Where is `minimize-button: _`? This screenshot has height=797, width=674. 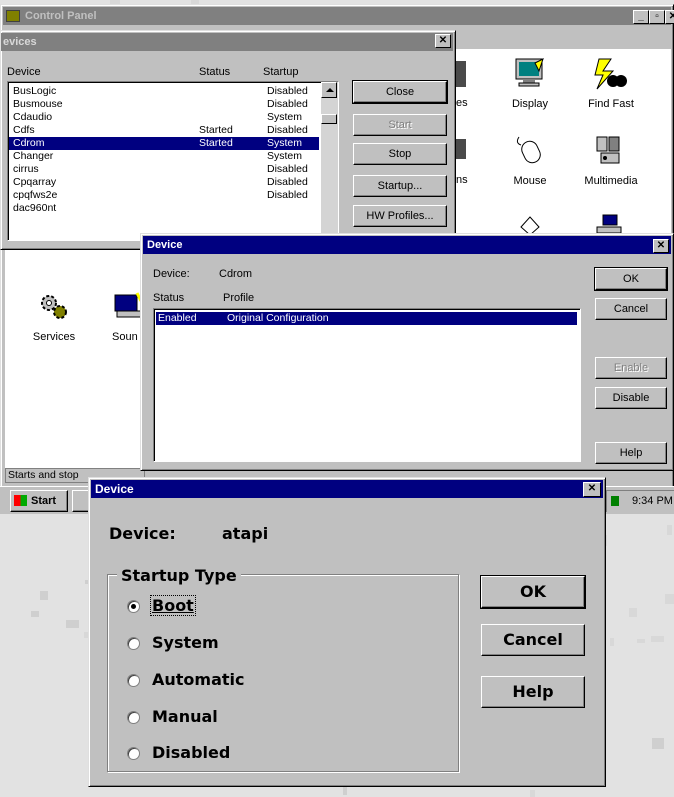
minimize-button: _ is located at coordinates (641, 17).